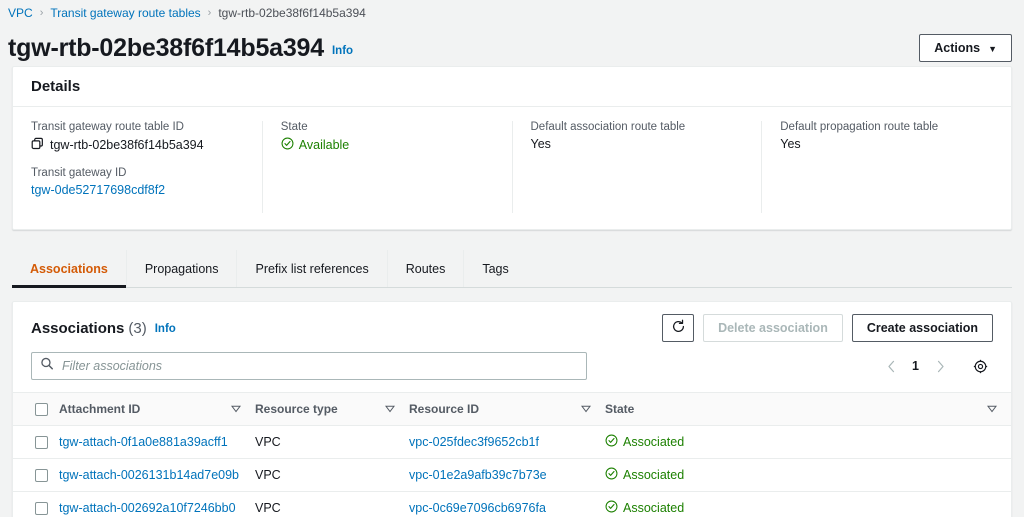  Describe the element at coordinates (859, 127) in the screenshot. I see `default-propagation-label: Default propagation route table` at that location.